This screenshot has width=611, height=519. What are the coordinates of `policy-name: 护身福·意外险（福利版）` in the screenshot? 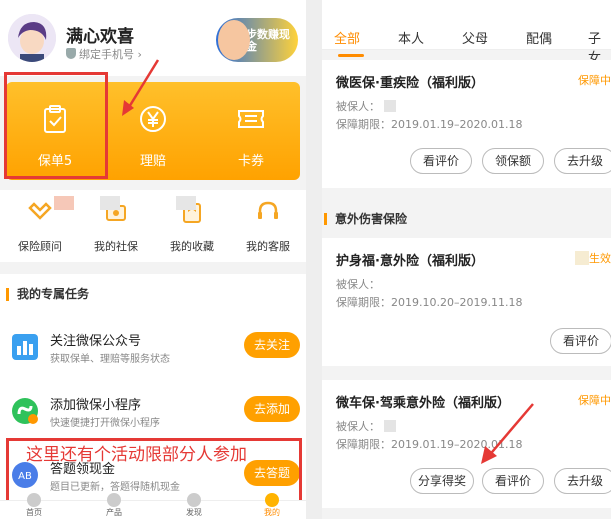 It's located at (410, 261).